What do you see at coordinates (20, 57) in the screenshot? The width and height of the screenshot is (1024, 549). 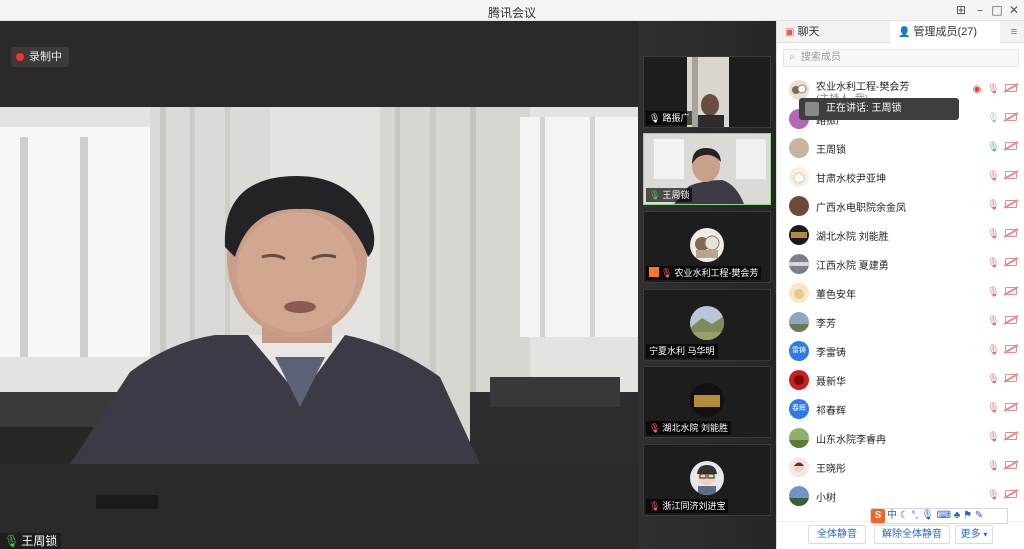 I see `record-icon` at bounding box center [20, 57].